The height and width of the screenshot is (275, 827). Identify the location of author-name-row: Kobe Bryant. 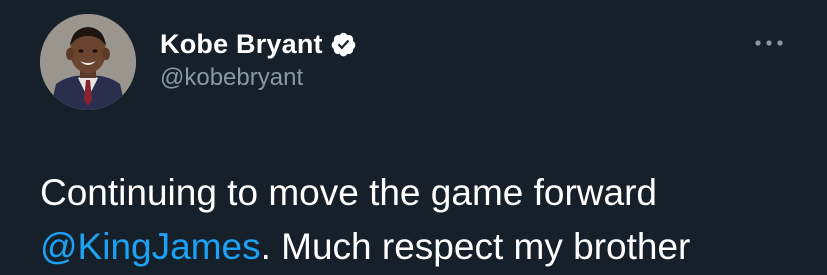
(258, 44).